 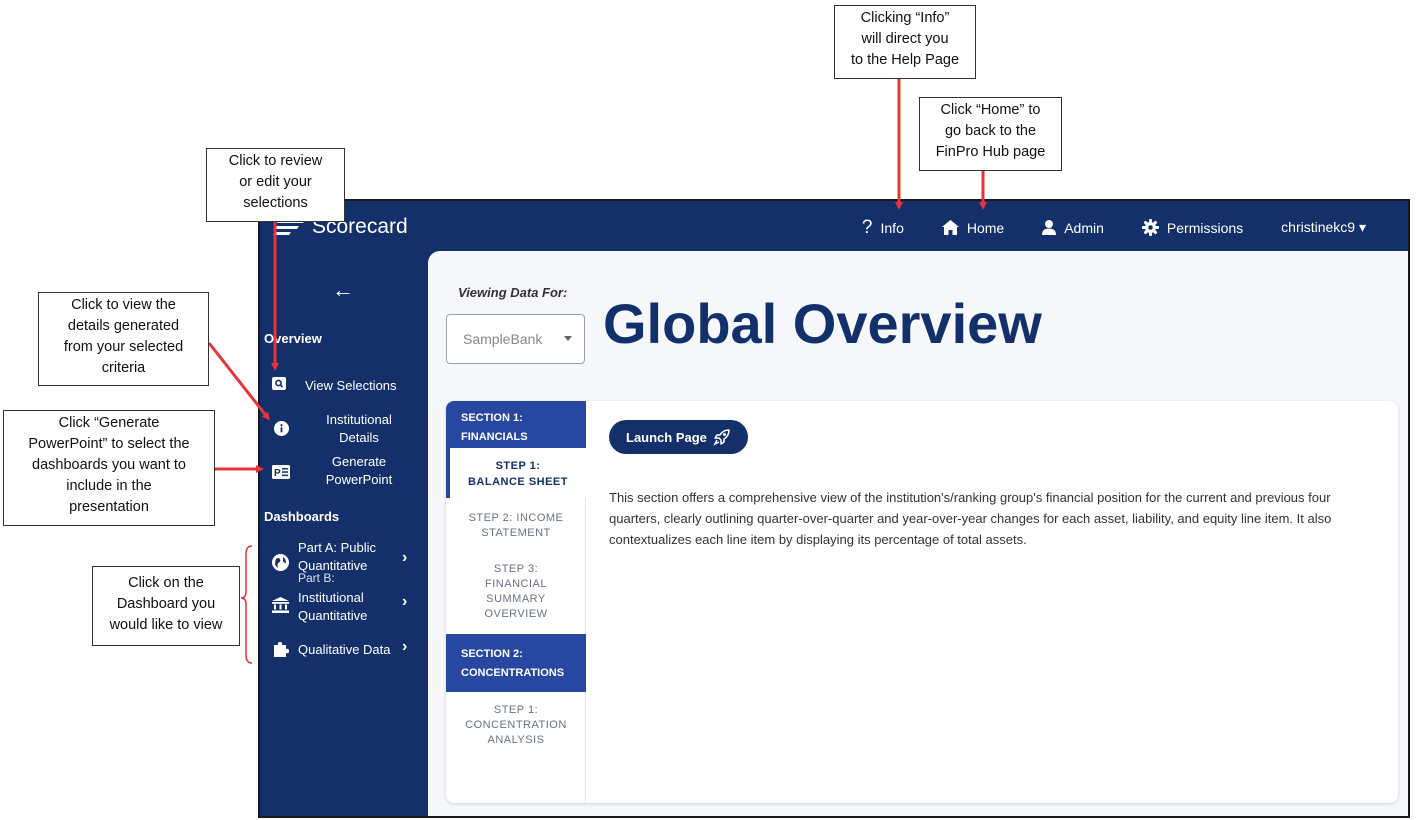 What do you see at coordinates (109, 507) in the screenshot?
I see `callout-powerpoint-line5: presentation` at bounding box center [109, 507].